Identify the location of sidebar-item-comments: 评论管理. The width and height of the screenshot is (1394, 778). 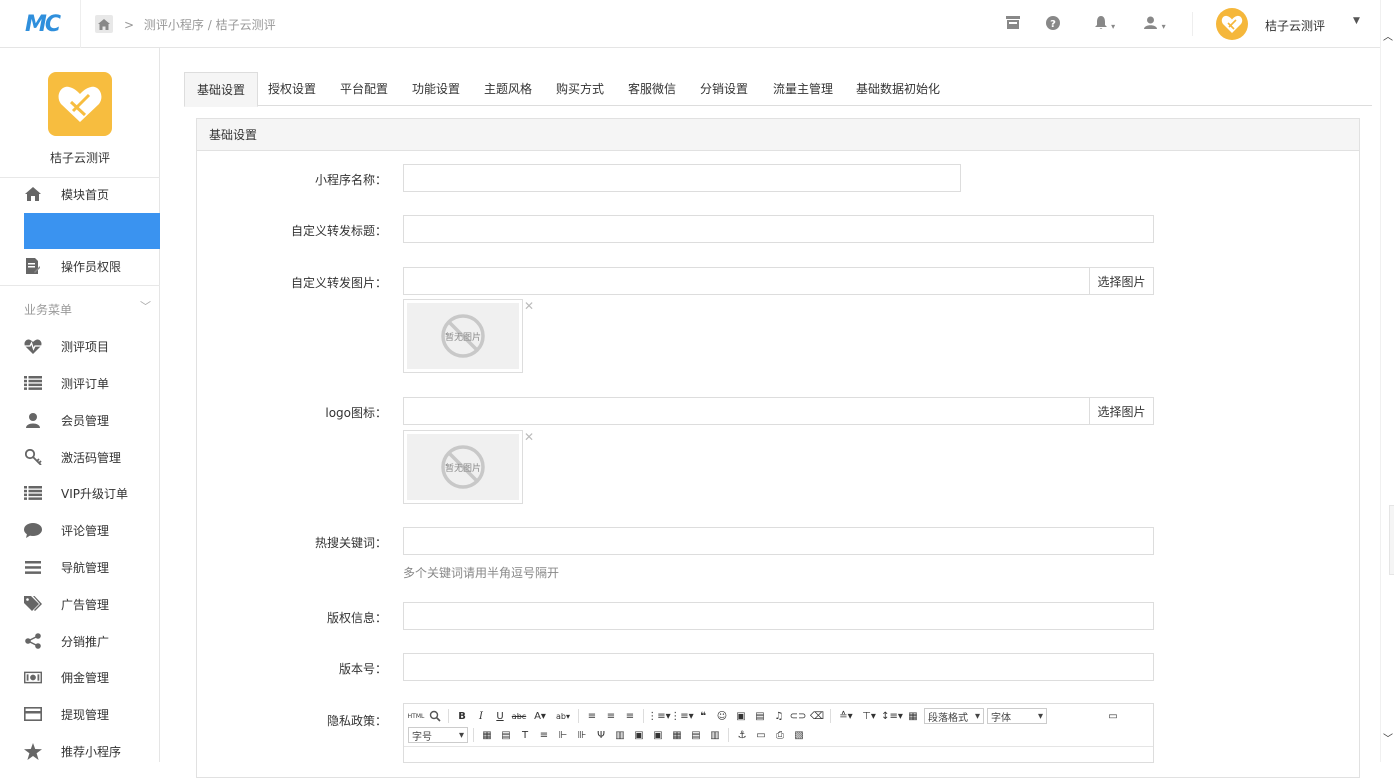
(80, 530).